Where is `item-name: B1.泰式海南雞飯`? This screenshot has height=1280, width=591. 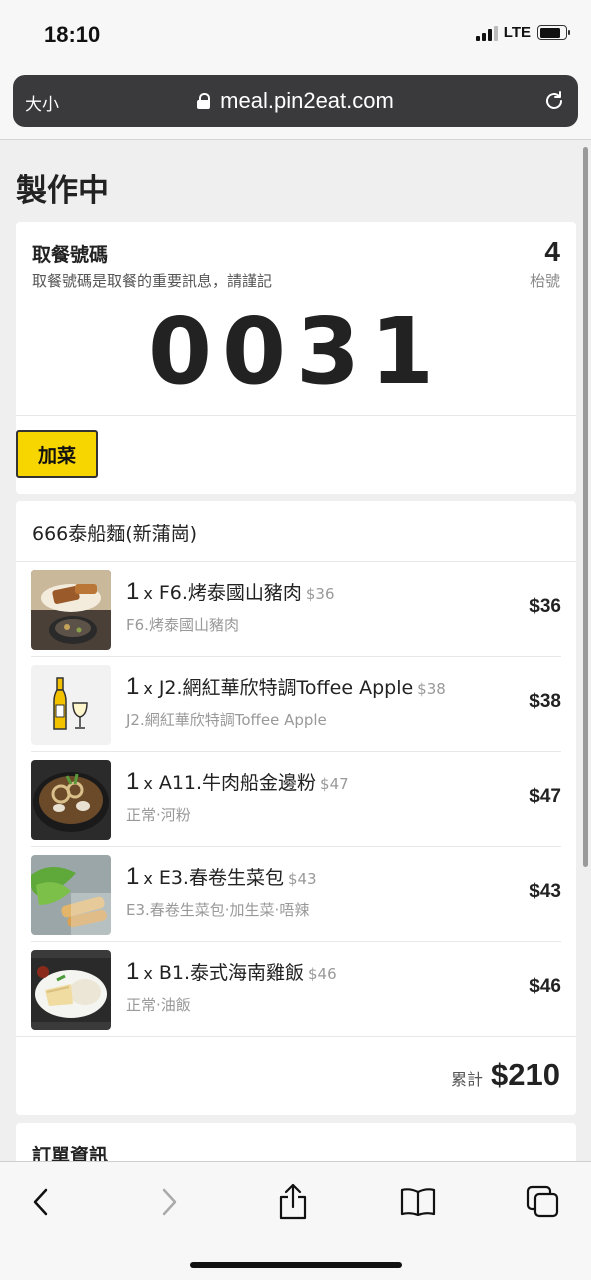
item-name: B1.泰式海南雞飯 is located at coordinates (231, 973).